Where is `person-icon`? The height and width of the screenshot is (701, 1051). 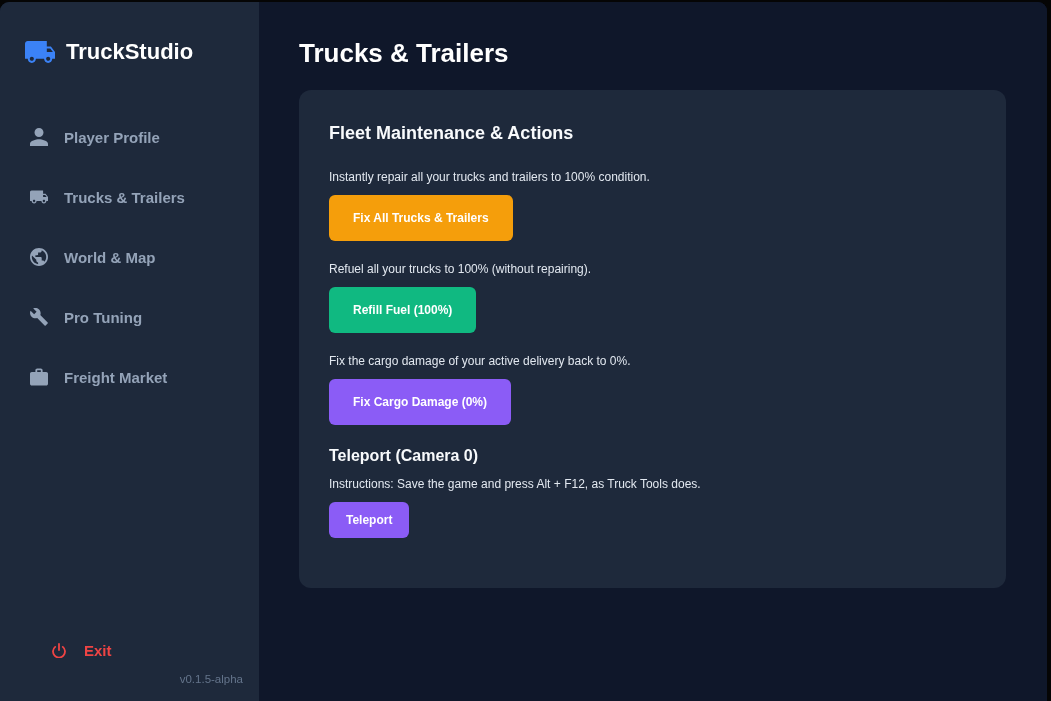
person-icon is located at coordinates (39, 137).